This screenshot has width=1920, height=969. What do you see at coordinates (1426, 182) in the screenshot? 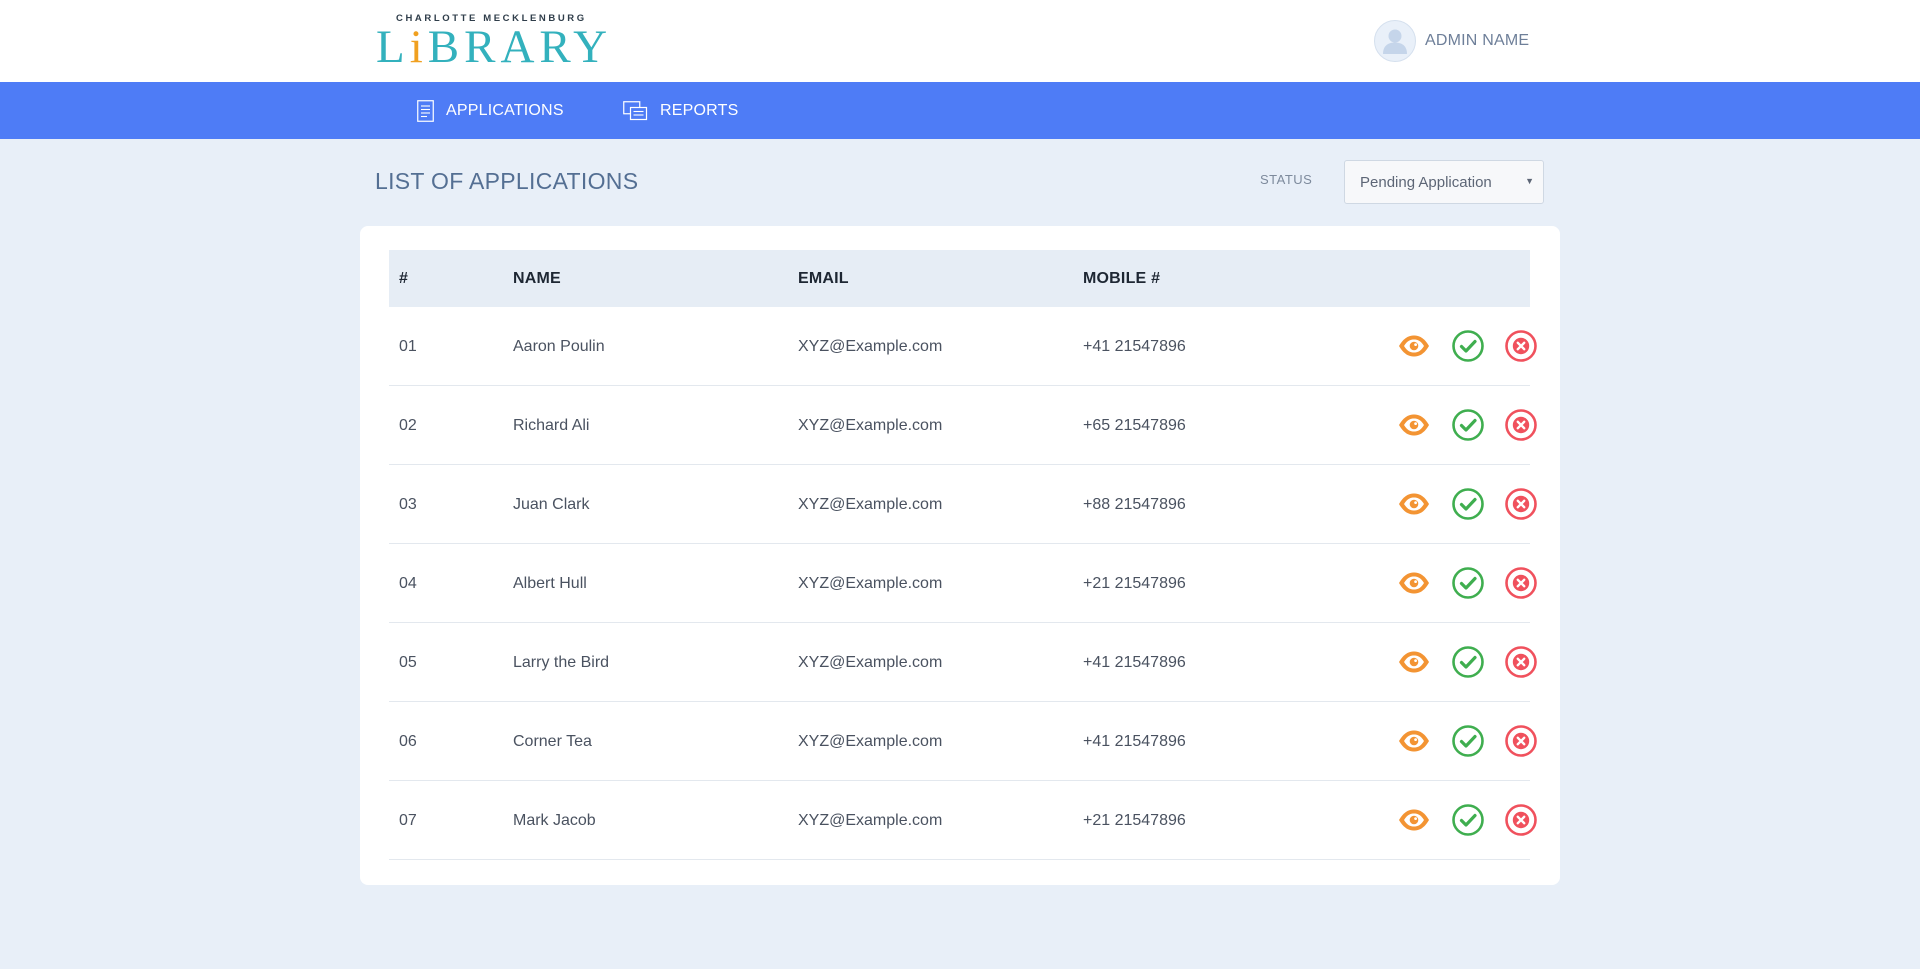
I see `status-select-value: Pending Application` at bounding box center [1426, 182].